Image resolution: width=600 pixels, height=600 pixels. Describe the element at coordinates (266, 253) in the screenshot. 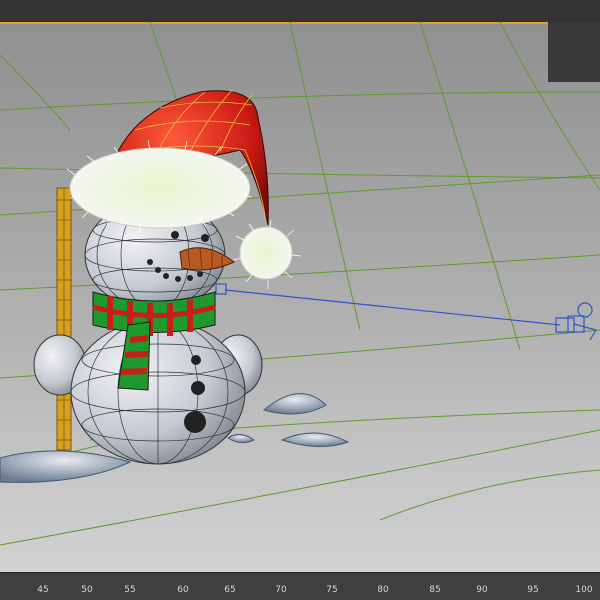

I see `hat-pompom` at that location.